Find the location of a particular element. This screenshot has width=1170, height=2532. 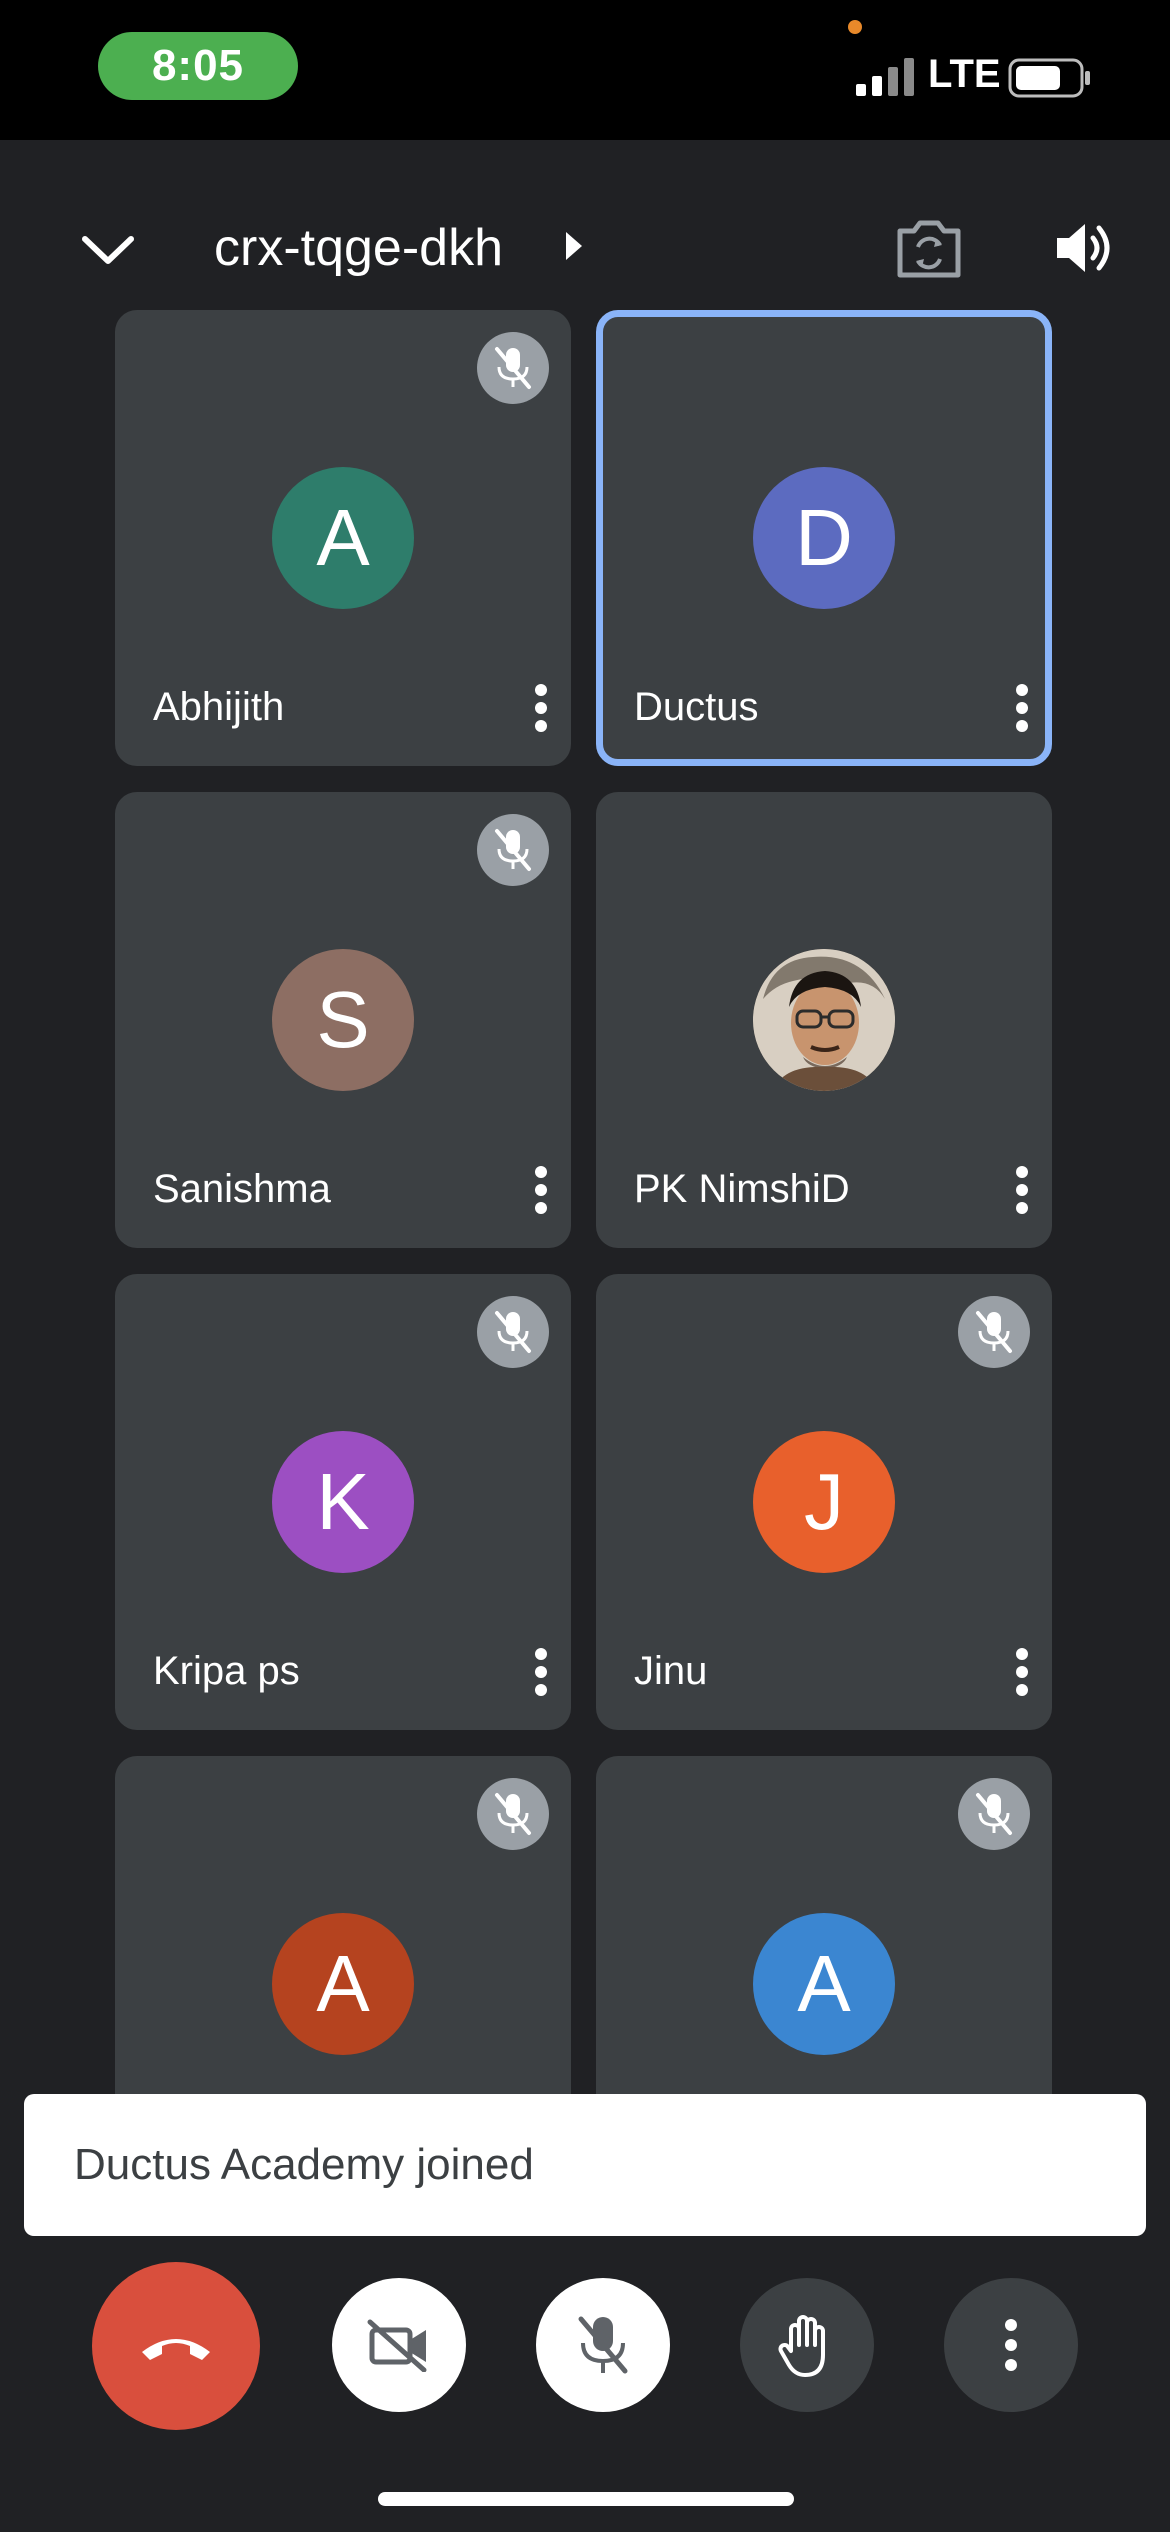

participant-tile: PK NimshiD is located at coordinates (824, 1020).